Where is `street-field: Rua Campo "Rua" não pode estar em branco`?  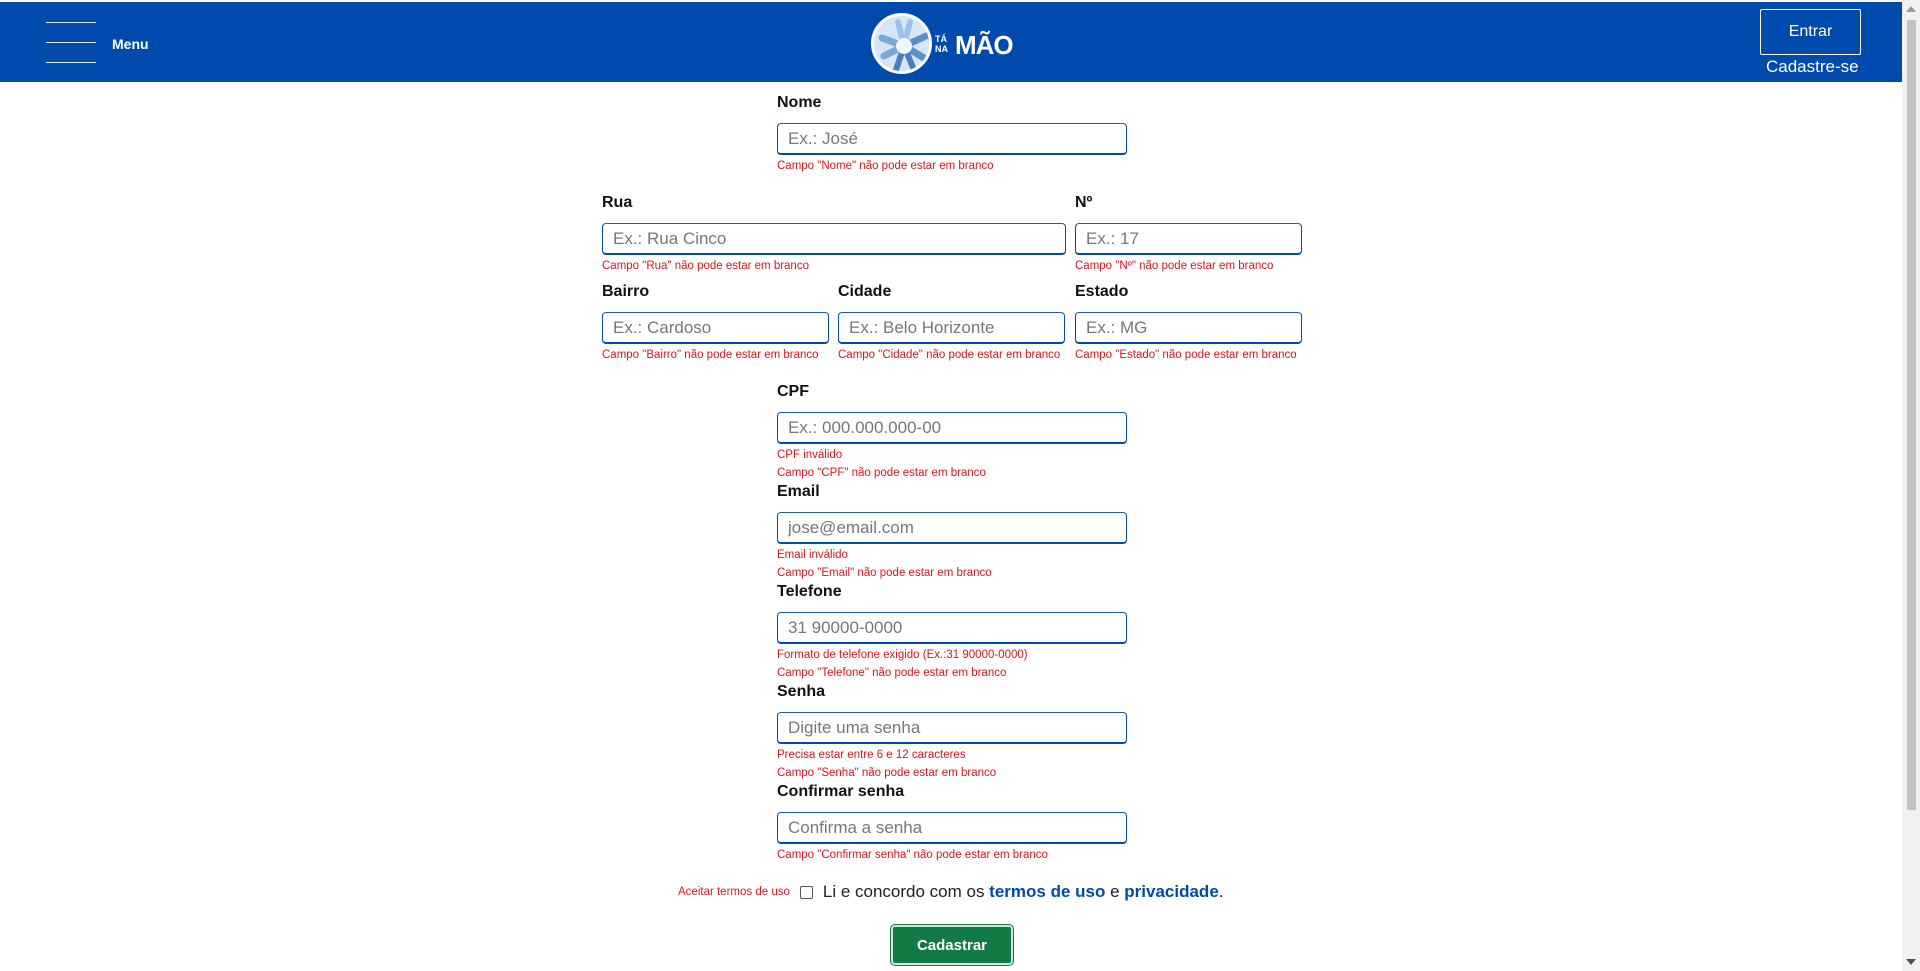
street-field: Rua Campo "Rua" não pode estar em branco is located at coordinates (834, 233).